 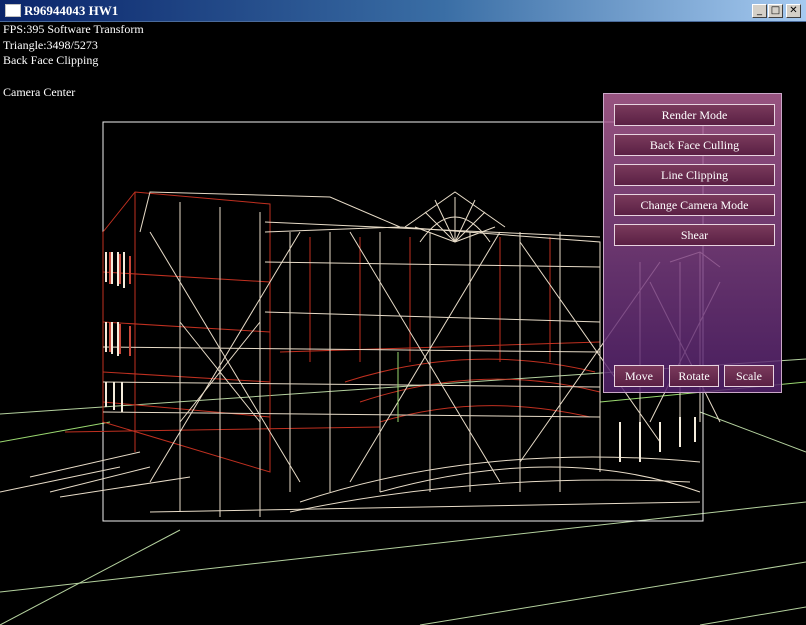 I want to click on rotate-button: Rotate, so click(x=694, y=376).